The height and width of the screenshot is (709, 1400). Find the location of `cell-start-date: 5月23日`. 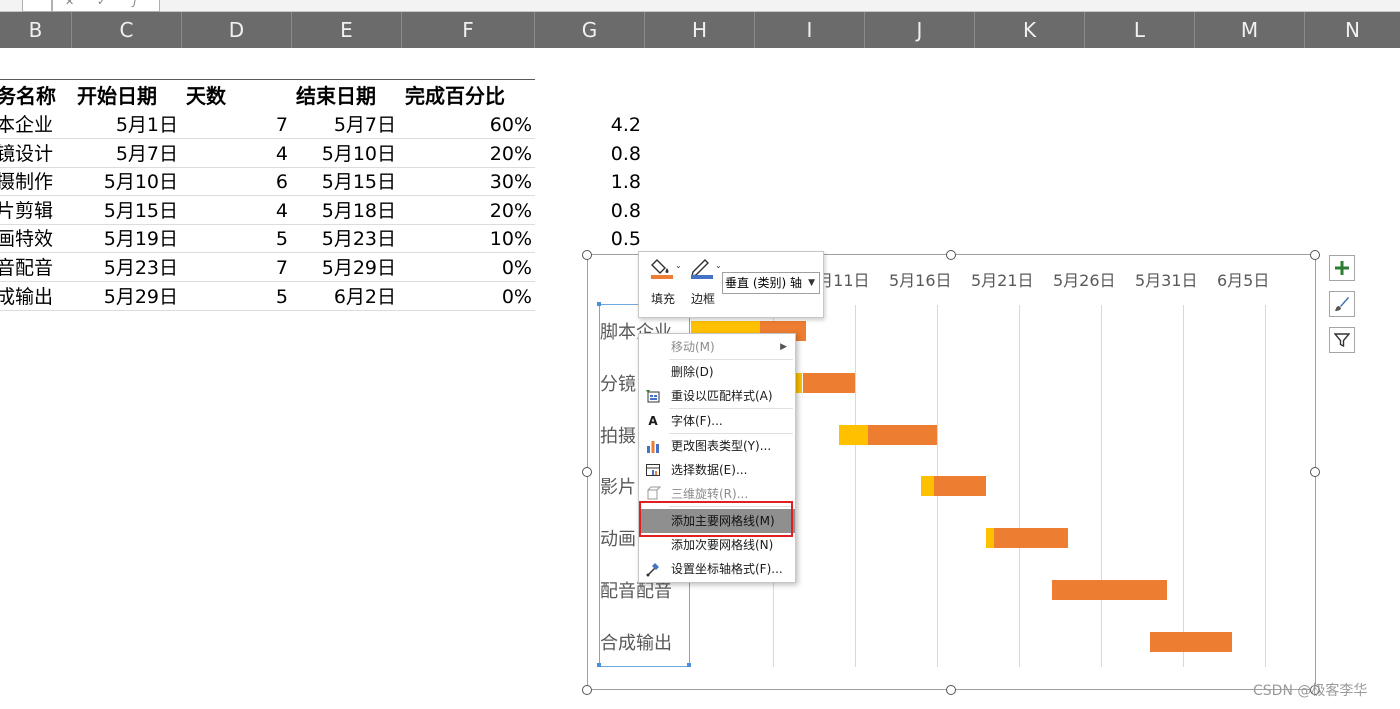

cell-start-date: 5月23日 is located at coordinates (125, 268).